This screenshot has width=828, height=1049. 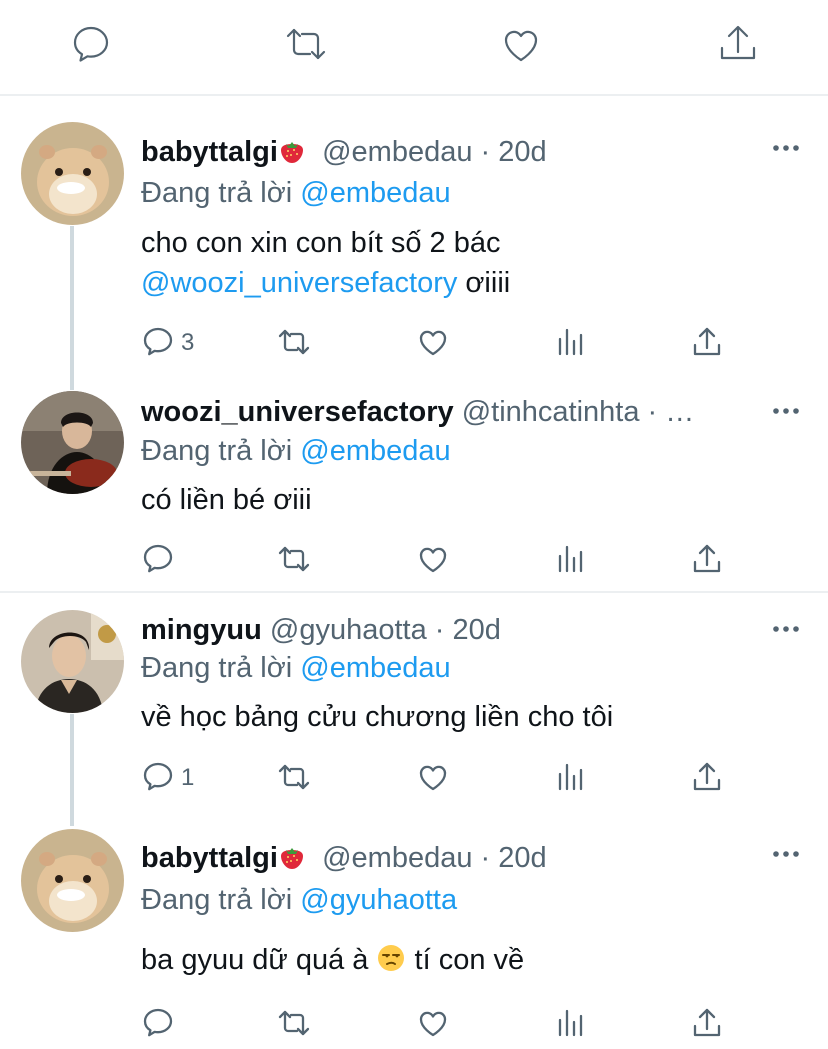 I want to click on like-icon, so click(x=521, y=44).